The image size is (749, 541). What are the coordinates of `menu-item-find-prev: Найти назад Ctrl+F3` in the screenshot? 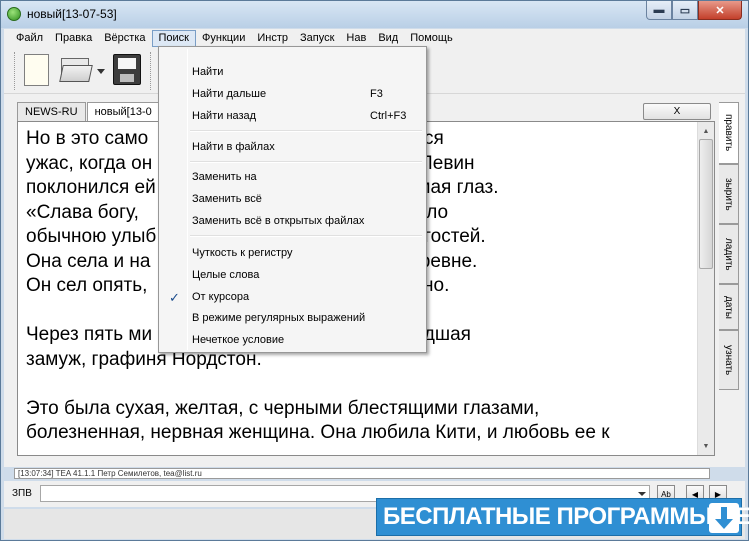 It's located at (292, 116).